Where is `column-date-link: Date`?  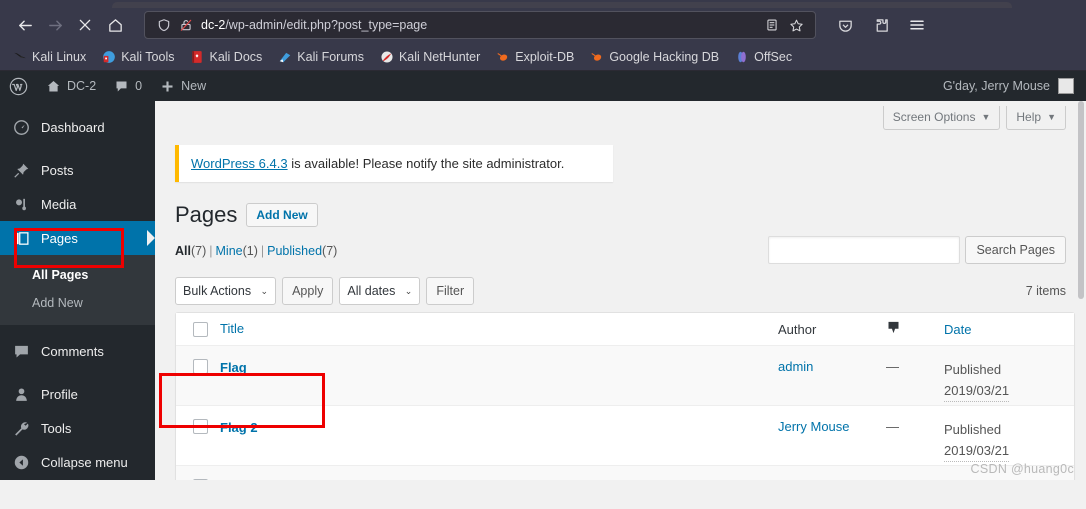 column-date-link: Date is located at coordinates (957, 329).